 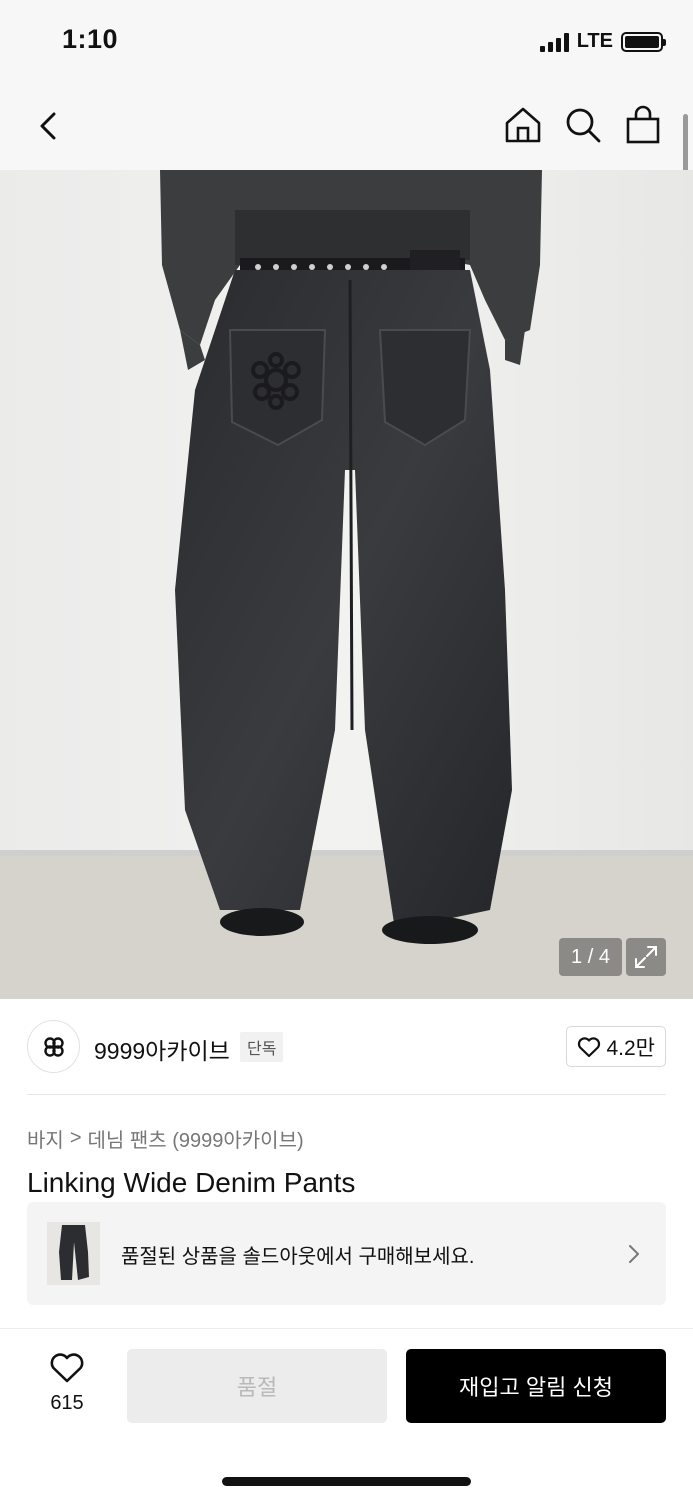 I want to click on bottom-bar-divider, so click(x=346, y=1328).